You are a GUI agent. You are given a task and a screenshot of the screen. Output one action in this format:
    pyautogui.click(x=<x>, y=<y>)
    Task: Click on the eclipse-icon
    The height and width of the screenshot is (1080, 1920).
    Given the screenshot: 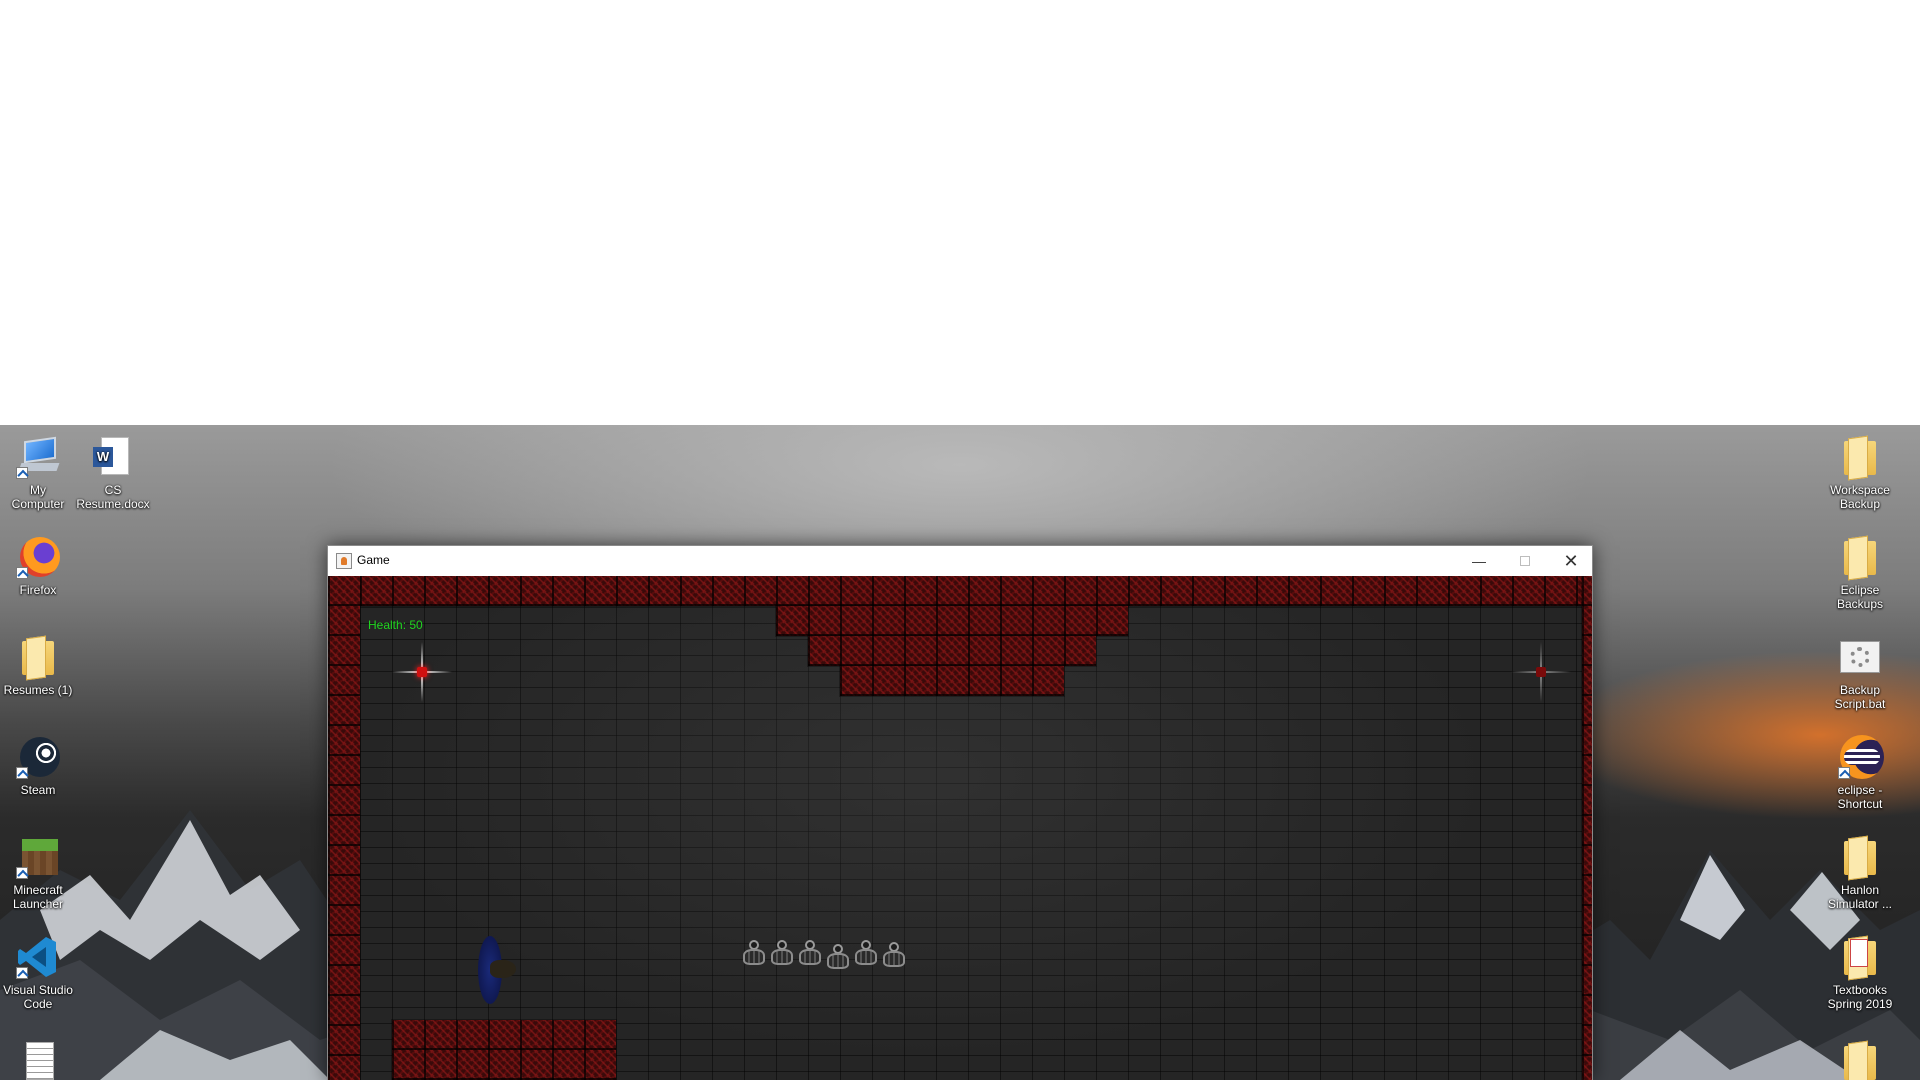 What is the action you would take?
    pyautogui.click(x=1861, y=757)
    